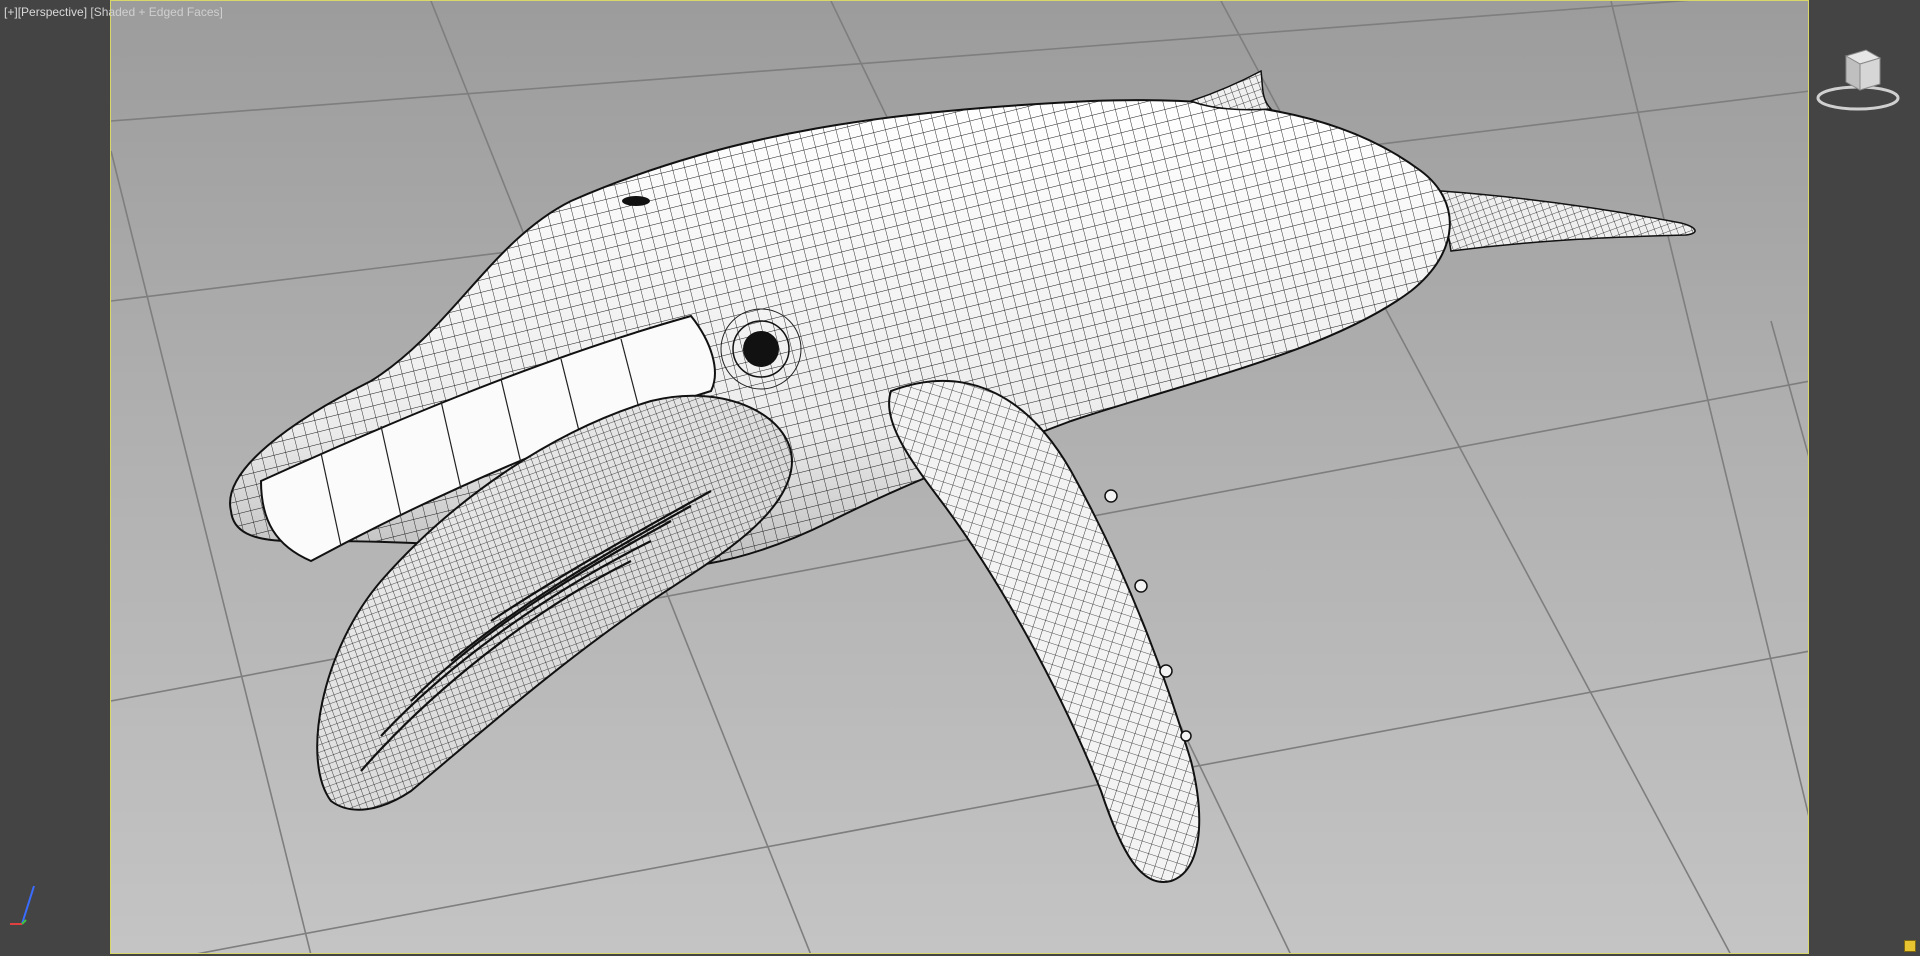  I want to click on whale-blowhole, so click(636, 201).